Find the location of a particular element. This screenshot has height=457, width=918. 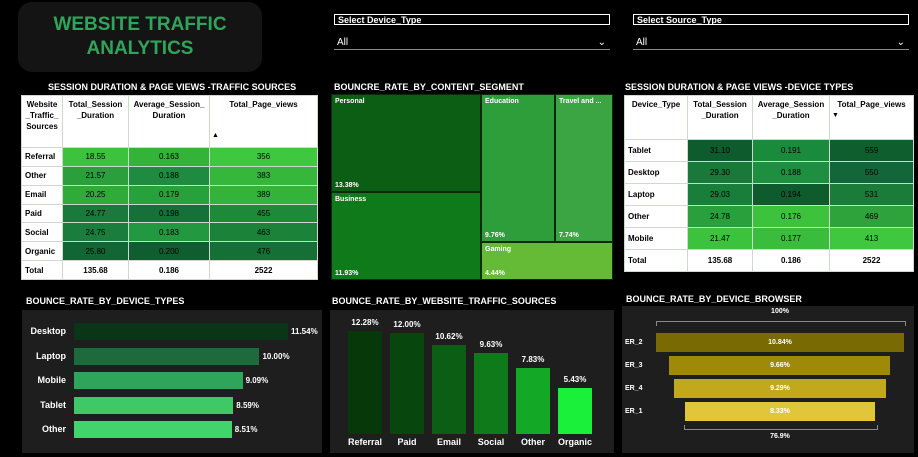

treemap-cell-personal: Personal 13.38% is located at coordinates (406, 143).